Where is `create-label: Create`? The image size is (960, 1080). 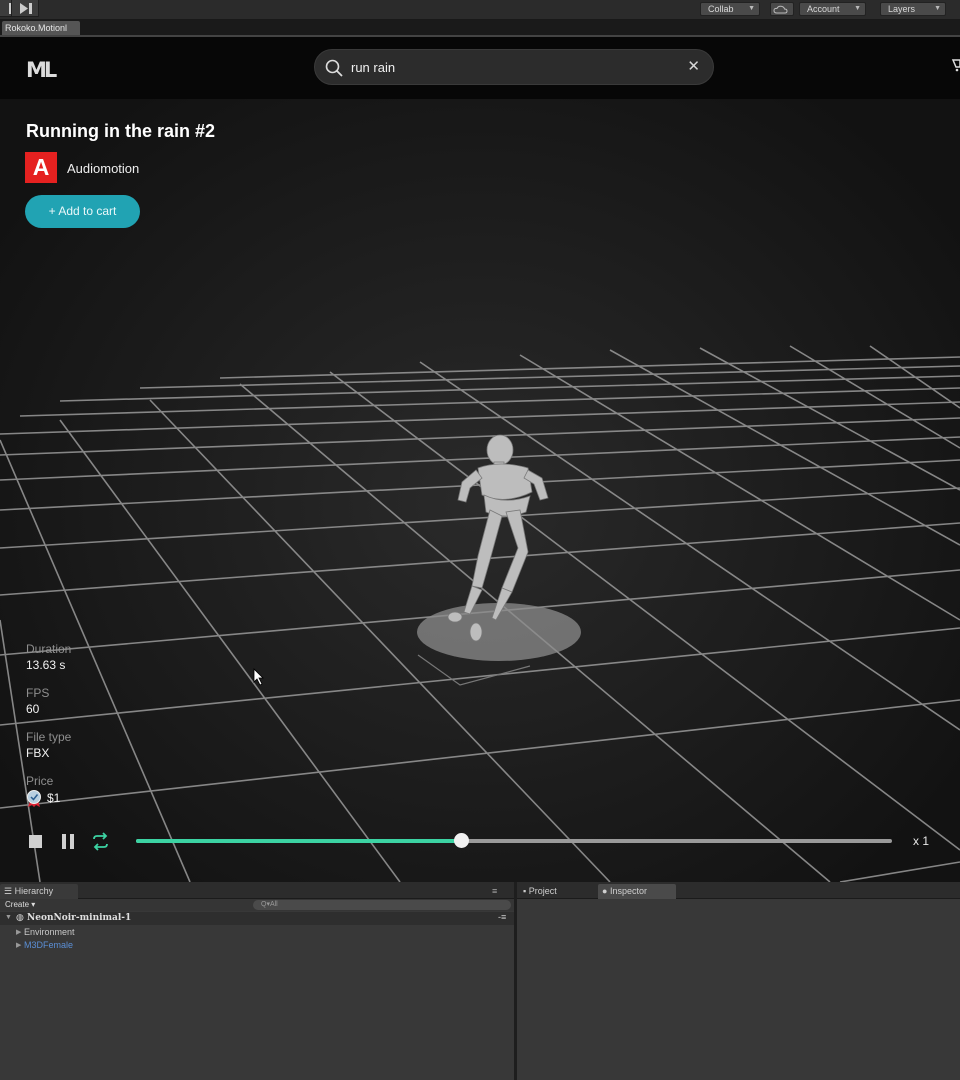
create-label: Create is located at coordinates (17, 904).